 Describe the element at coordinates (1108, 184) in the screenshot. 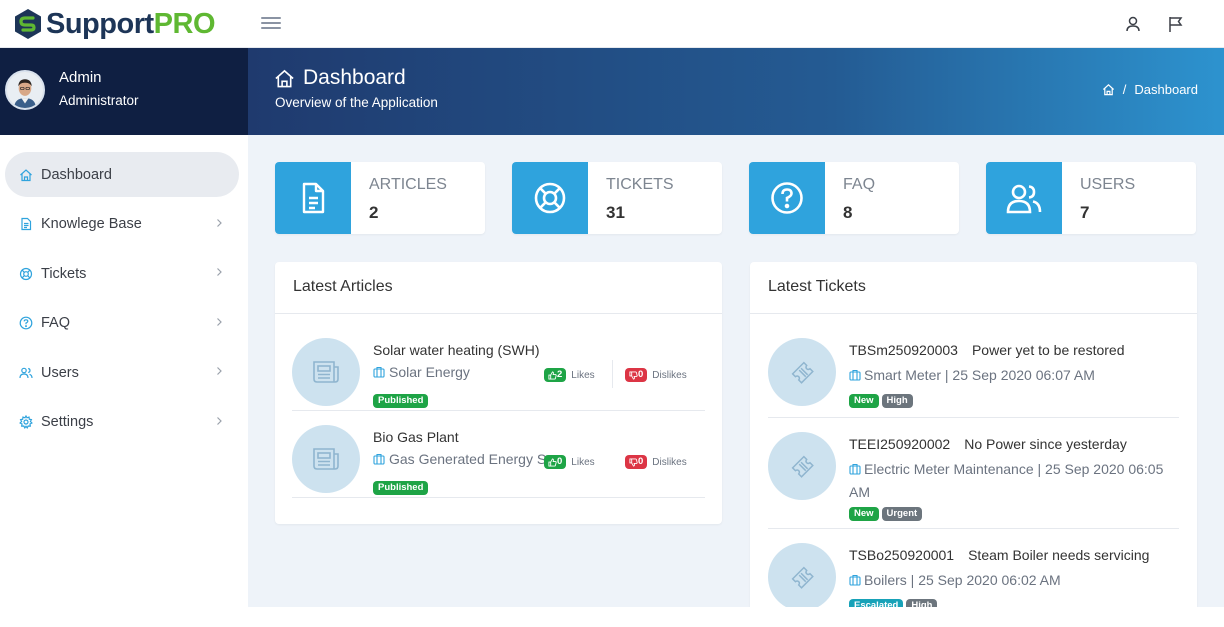

I see `stat-label: USERS` at that location.